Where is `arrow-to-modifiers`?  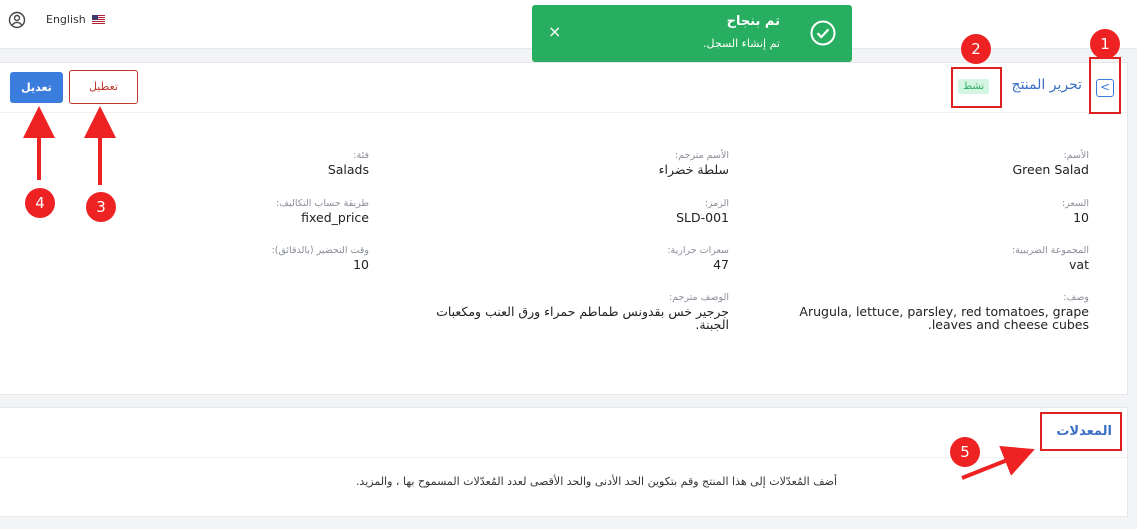
arrow-to-modifiers is located at coordinates (998, 463).